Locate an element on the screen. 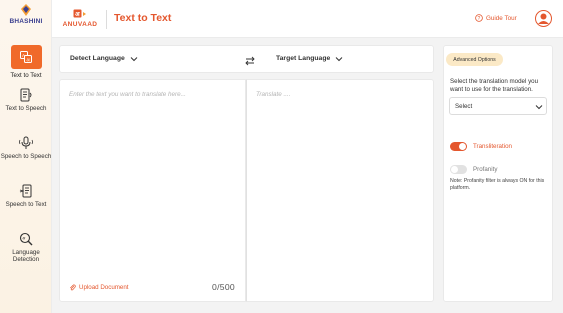 This screenshot has height=313, width=563. upload-document-button: Upload Document is located at coordinates (99, 287).